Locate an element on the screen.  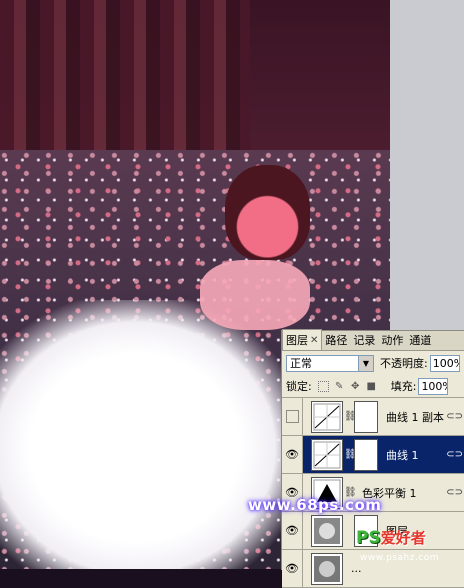
tab-layers: 图层 ✕ is located at coordinates (302, 339).